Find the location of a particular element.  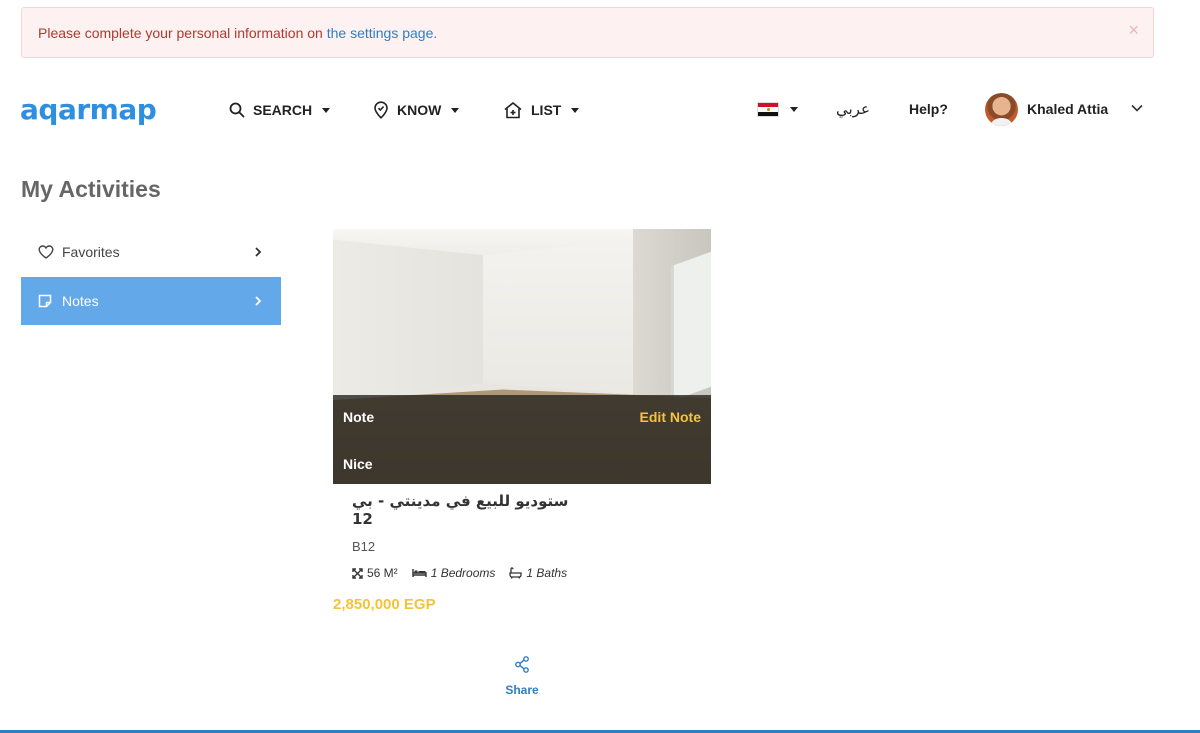

bedrooms-value: 1 Bedrooms is located at coordinates (463, 573).